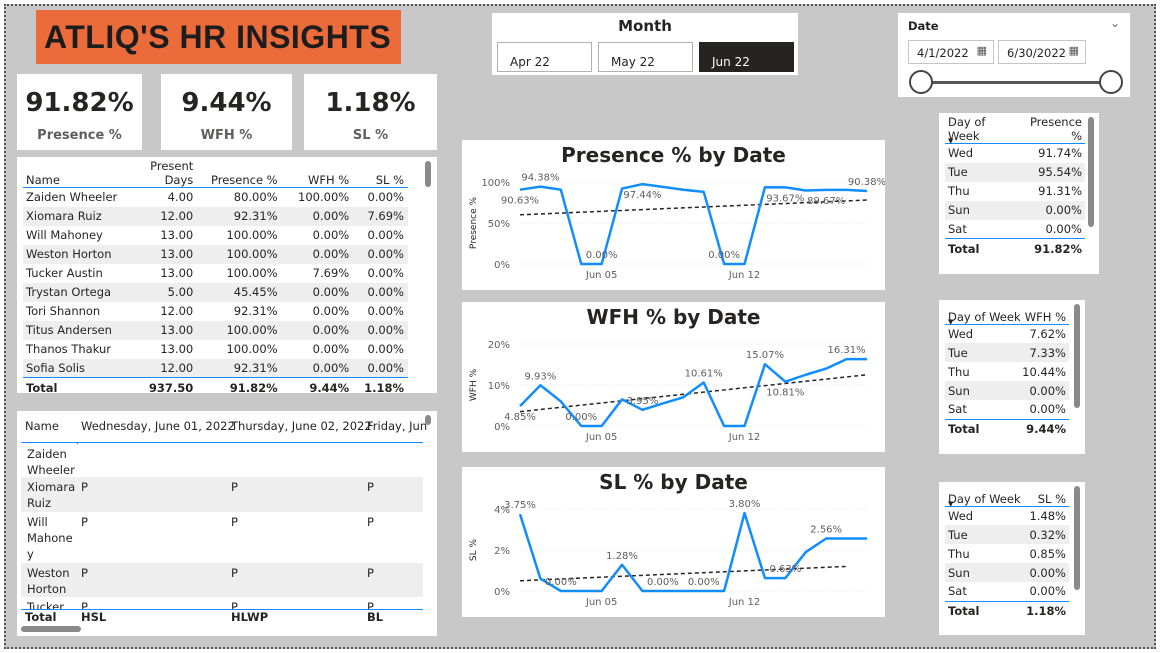 This screenshot has height=653, width=1162. What do you see at coordinates (923, 26) in the screenshot?
I see `date-slicer-title: Date` at bounding box center [923, 26].